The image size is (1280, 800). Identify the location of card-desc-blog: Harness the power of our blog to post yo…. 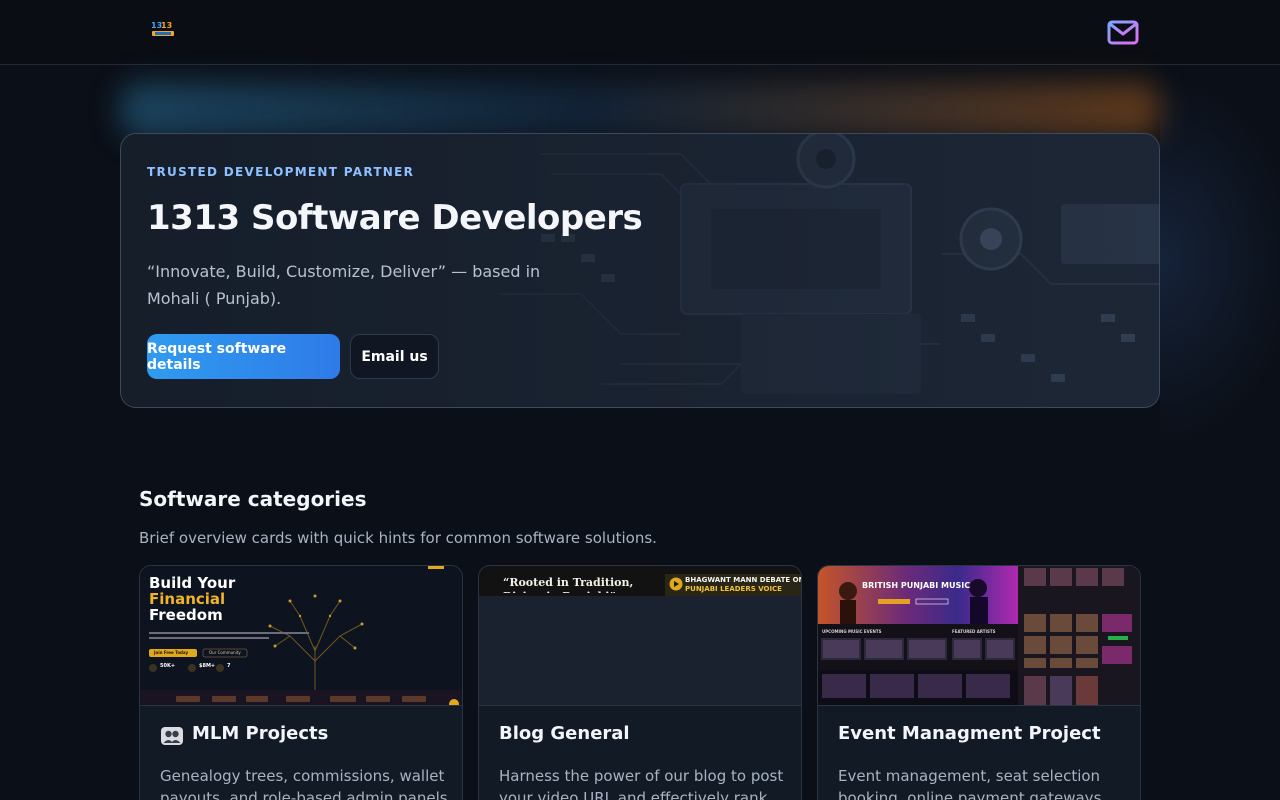
(641, 783).